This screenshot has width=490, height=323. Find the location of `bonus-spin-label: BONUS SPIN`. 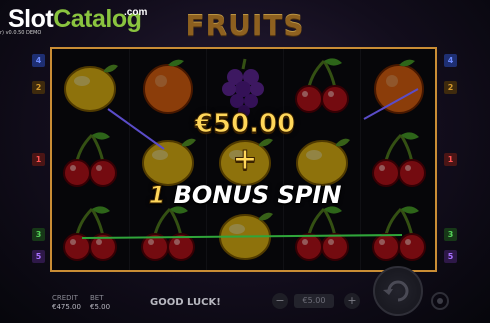

bonus-spin-label: BONUS SPIN is located at coordinates (257, 195).